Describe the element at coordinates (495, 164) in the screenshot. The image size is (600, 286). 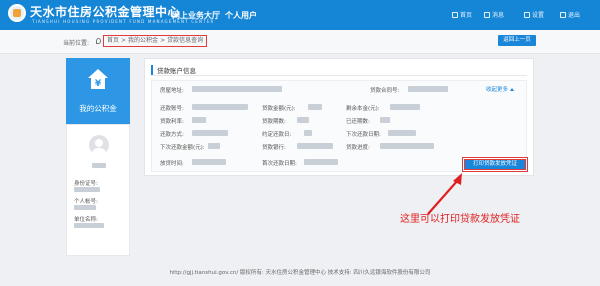
I see `print-loan-voucher-button: 打印贷款发放凭证` at that location.